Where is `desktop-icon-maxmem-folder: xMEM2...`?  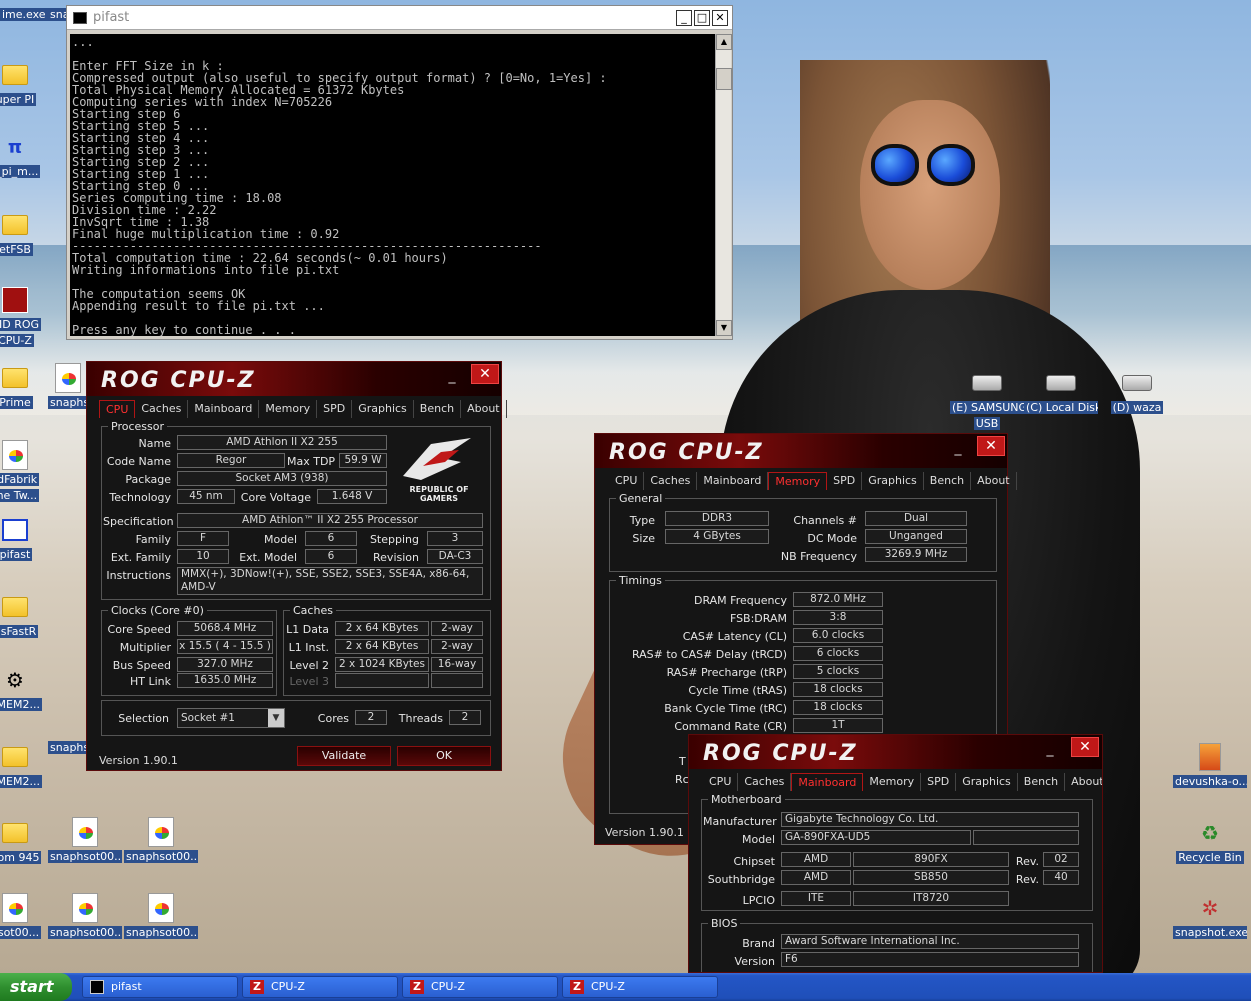 desktop-icon-maxmem-folder: xMEM2... is located at coordinates (26, 766).